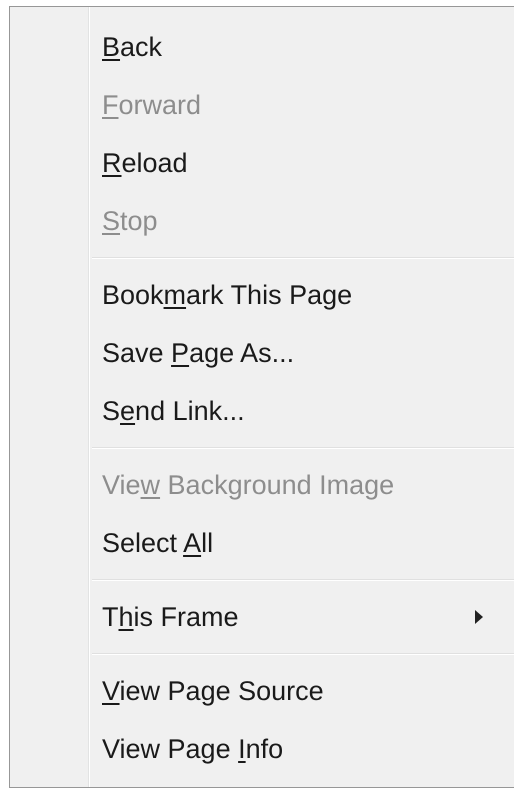  I want to click on menu-item: View Page Info, so click(303, 749).